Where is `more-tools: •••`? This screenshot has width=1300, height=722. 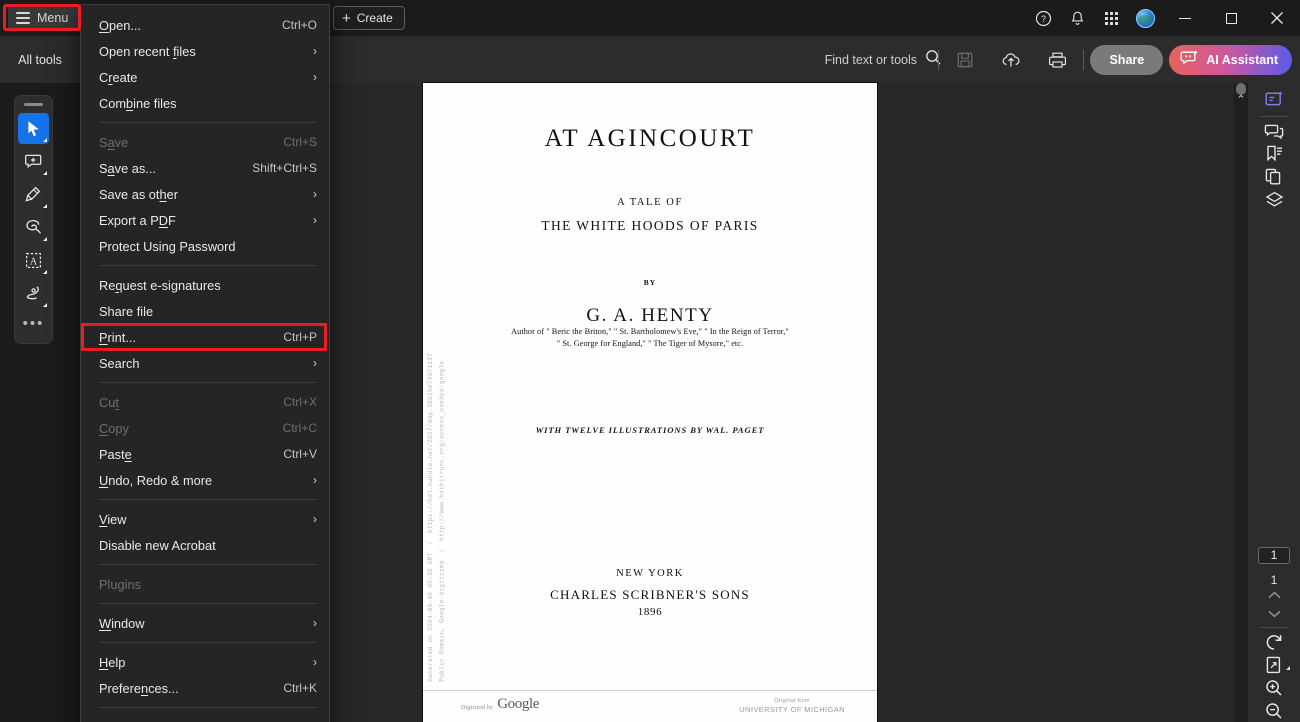
more-tools: ••• is located at coordinates (33, 323).